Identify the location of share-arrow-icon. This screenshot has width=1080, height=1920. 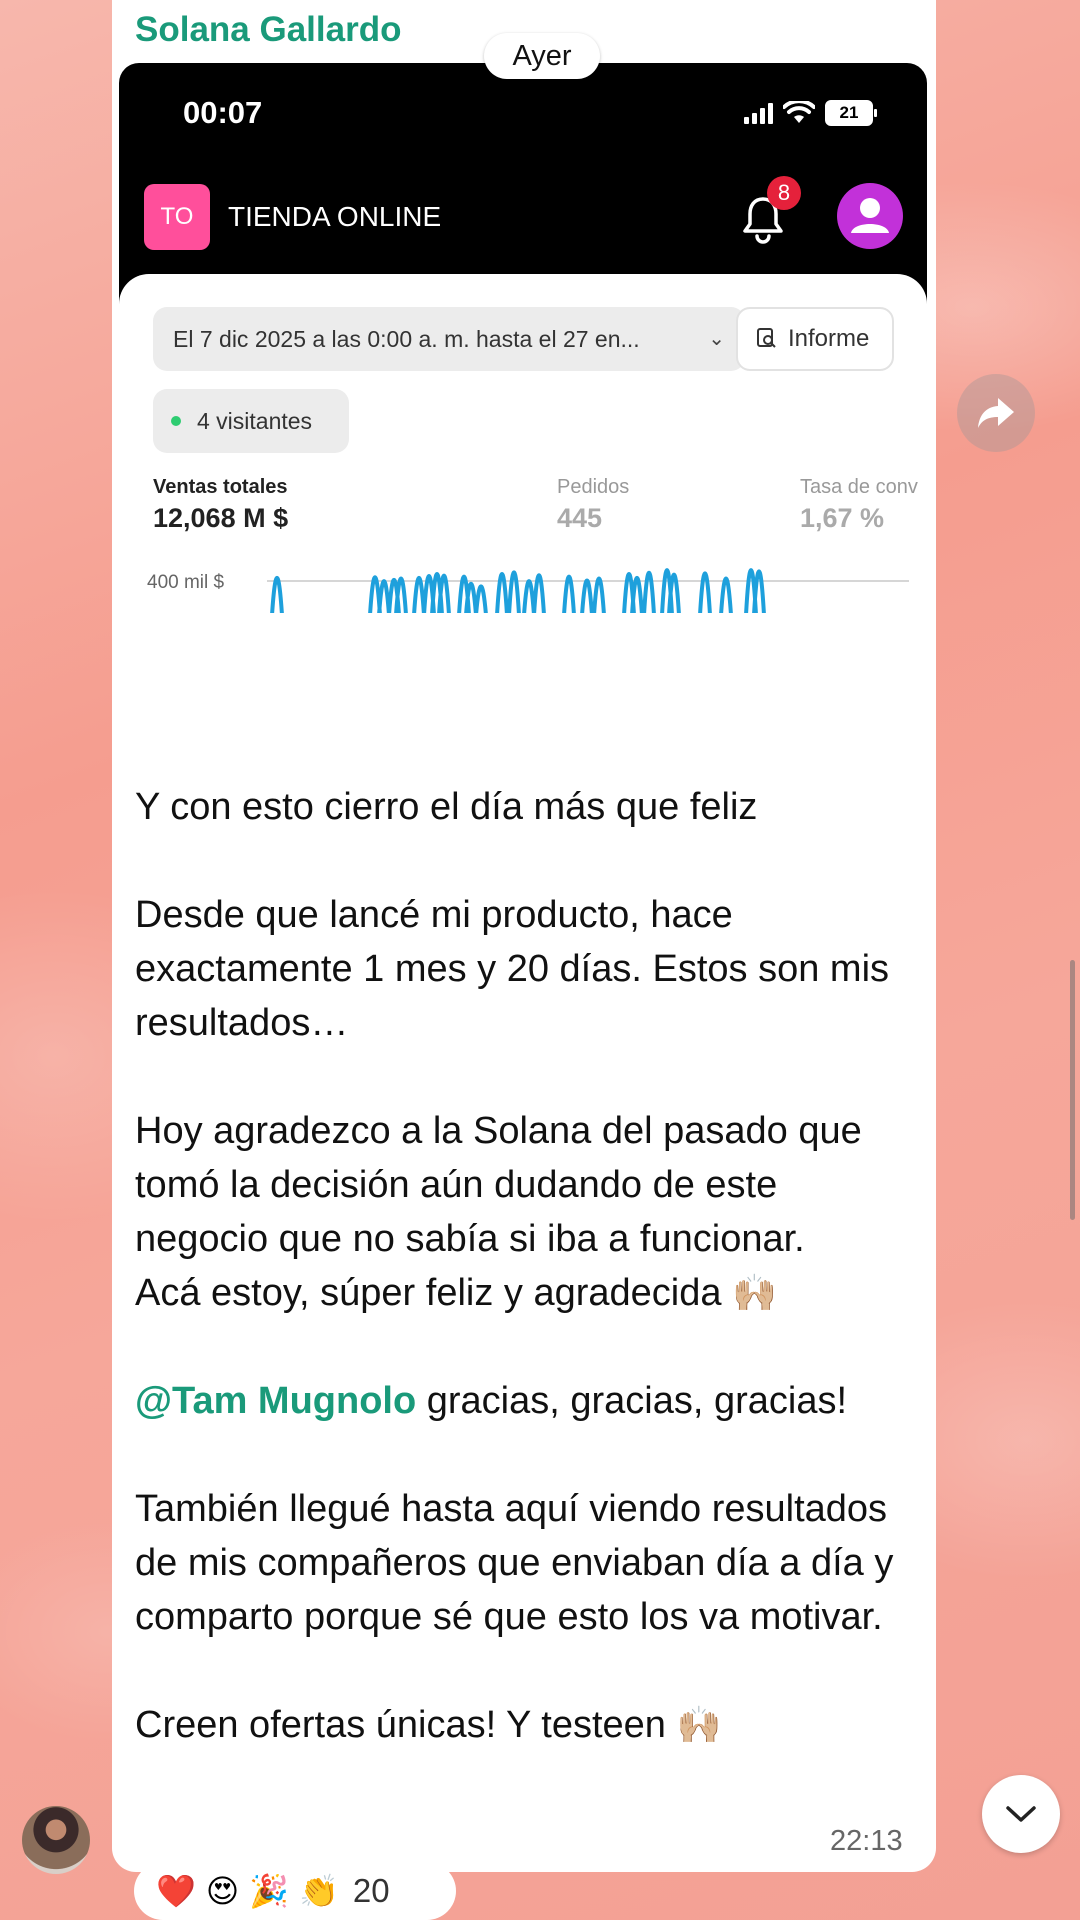
(996, 413).